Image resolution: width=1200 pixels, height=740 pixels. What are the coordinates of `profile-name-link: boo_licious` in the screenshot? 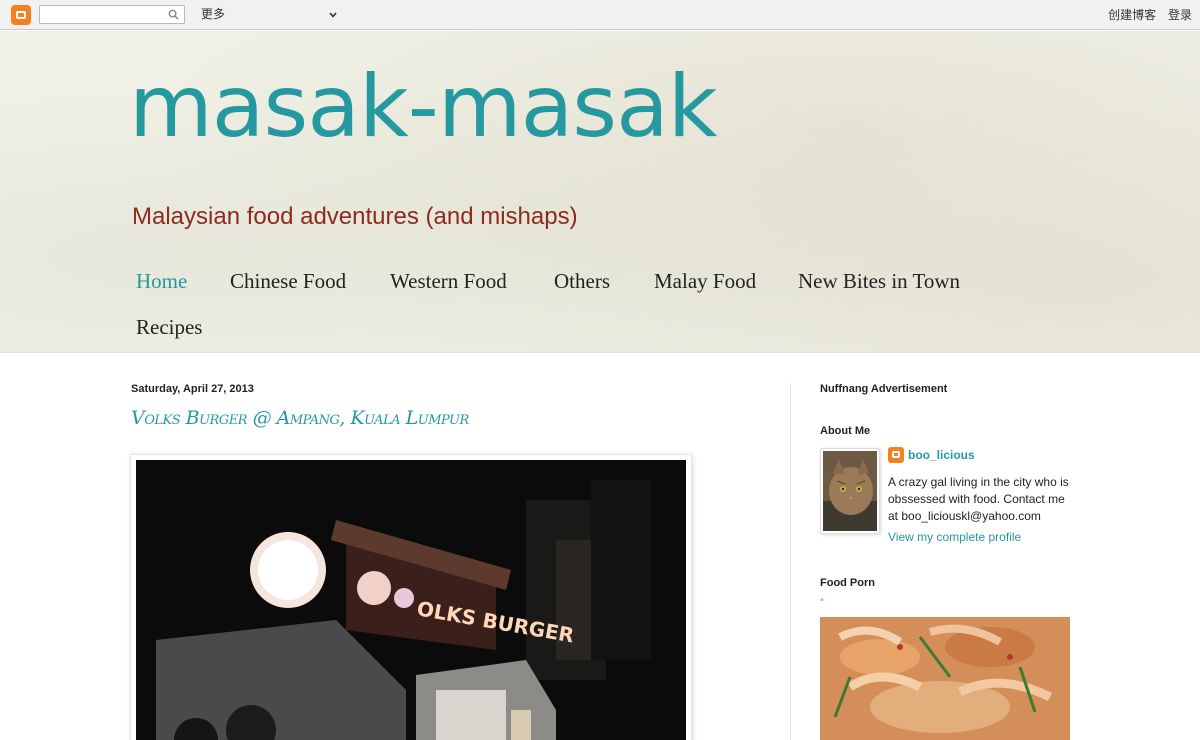 It's located at (941, 455).